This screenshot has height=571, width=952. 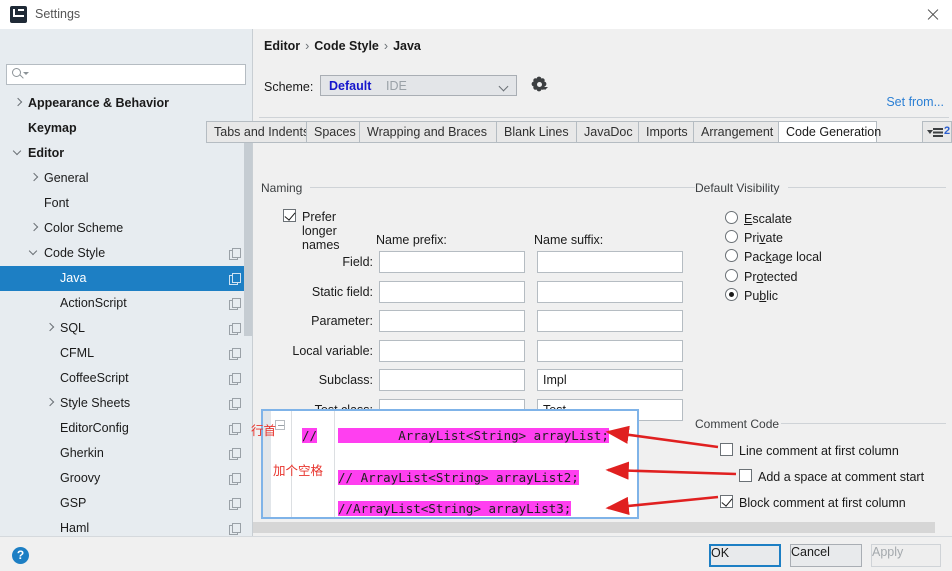 I want to click on sidebar-item-font: Font, so click(x=126, y=203).